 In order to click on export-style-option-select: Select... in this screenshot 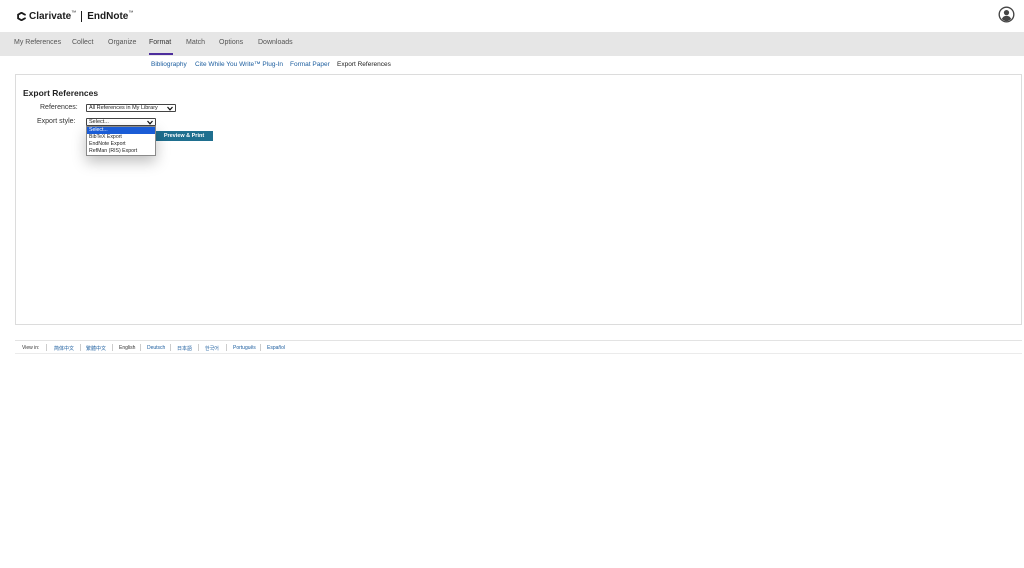, I will do `click(121, 130)`.